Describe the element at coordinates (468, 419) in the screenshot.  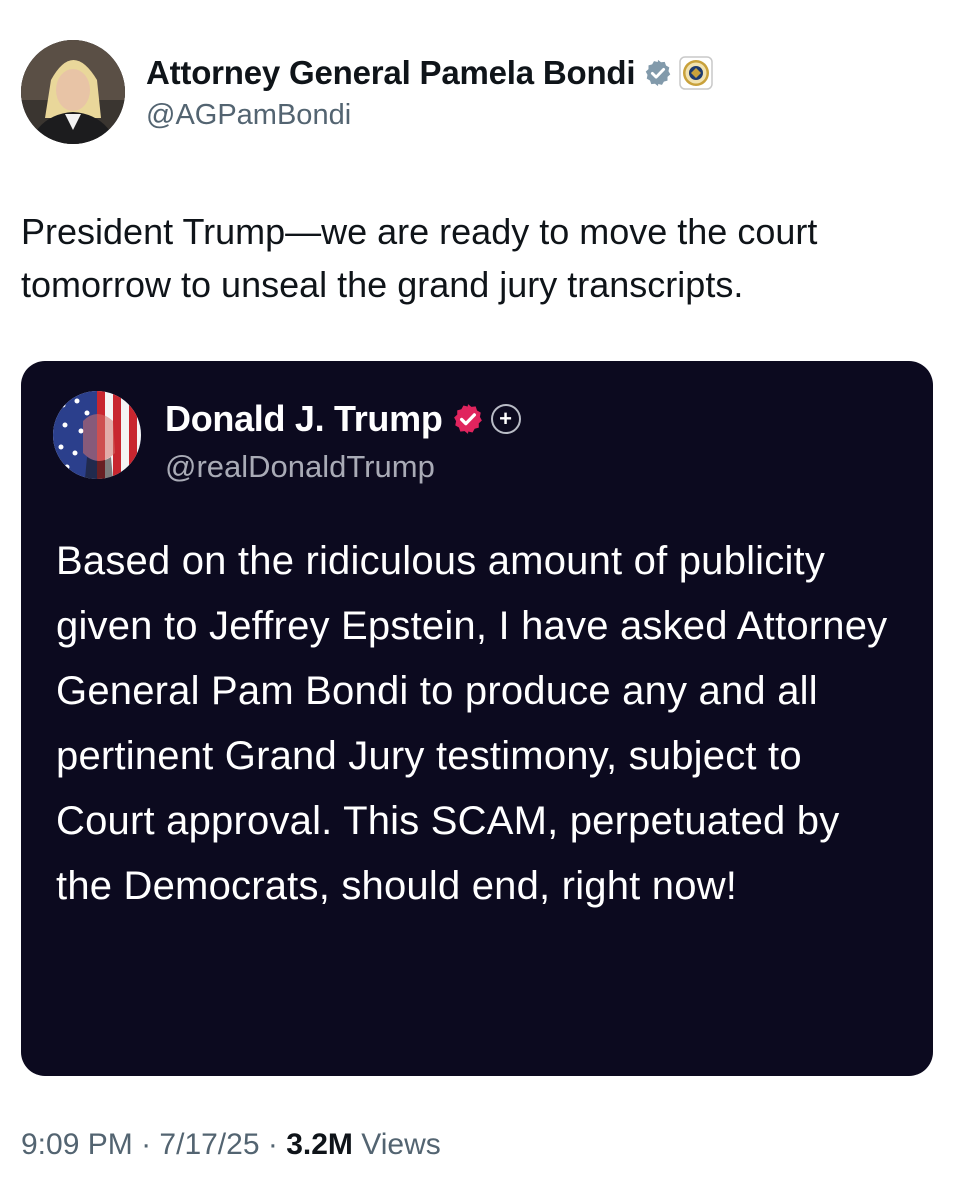
I see `verified-badge-red-icon` at that location.